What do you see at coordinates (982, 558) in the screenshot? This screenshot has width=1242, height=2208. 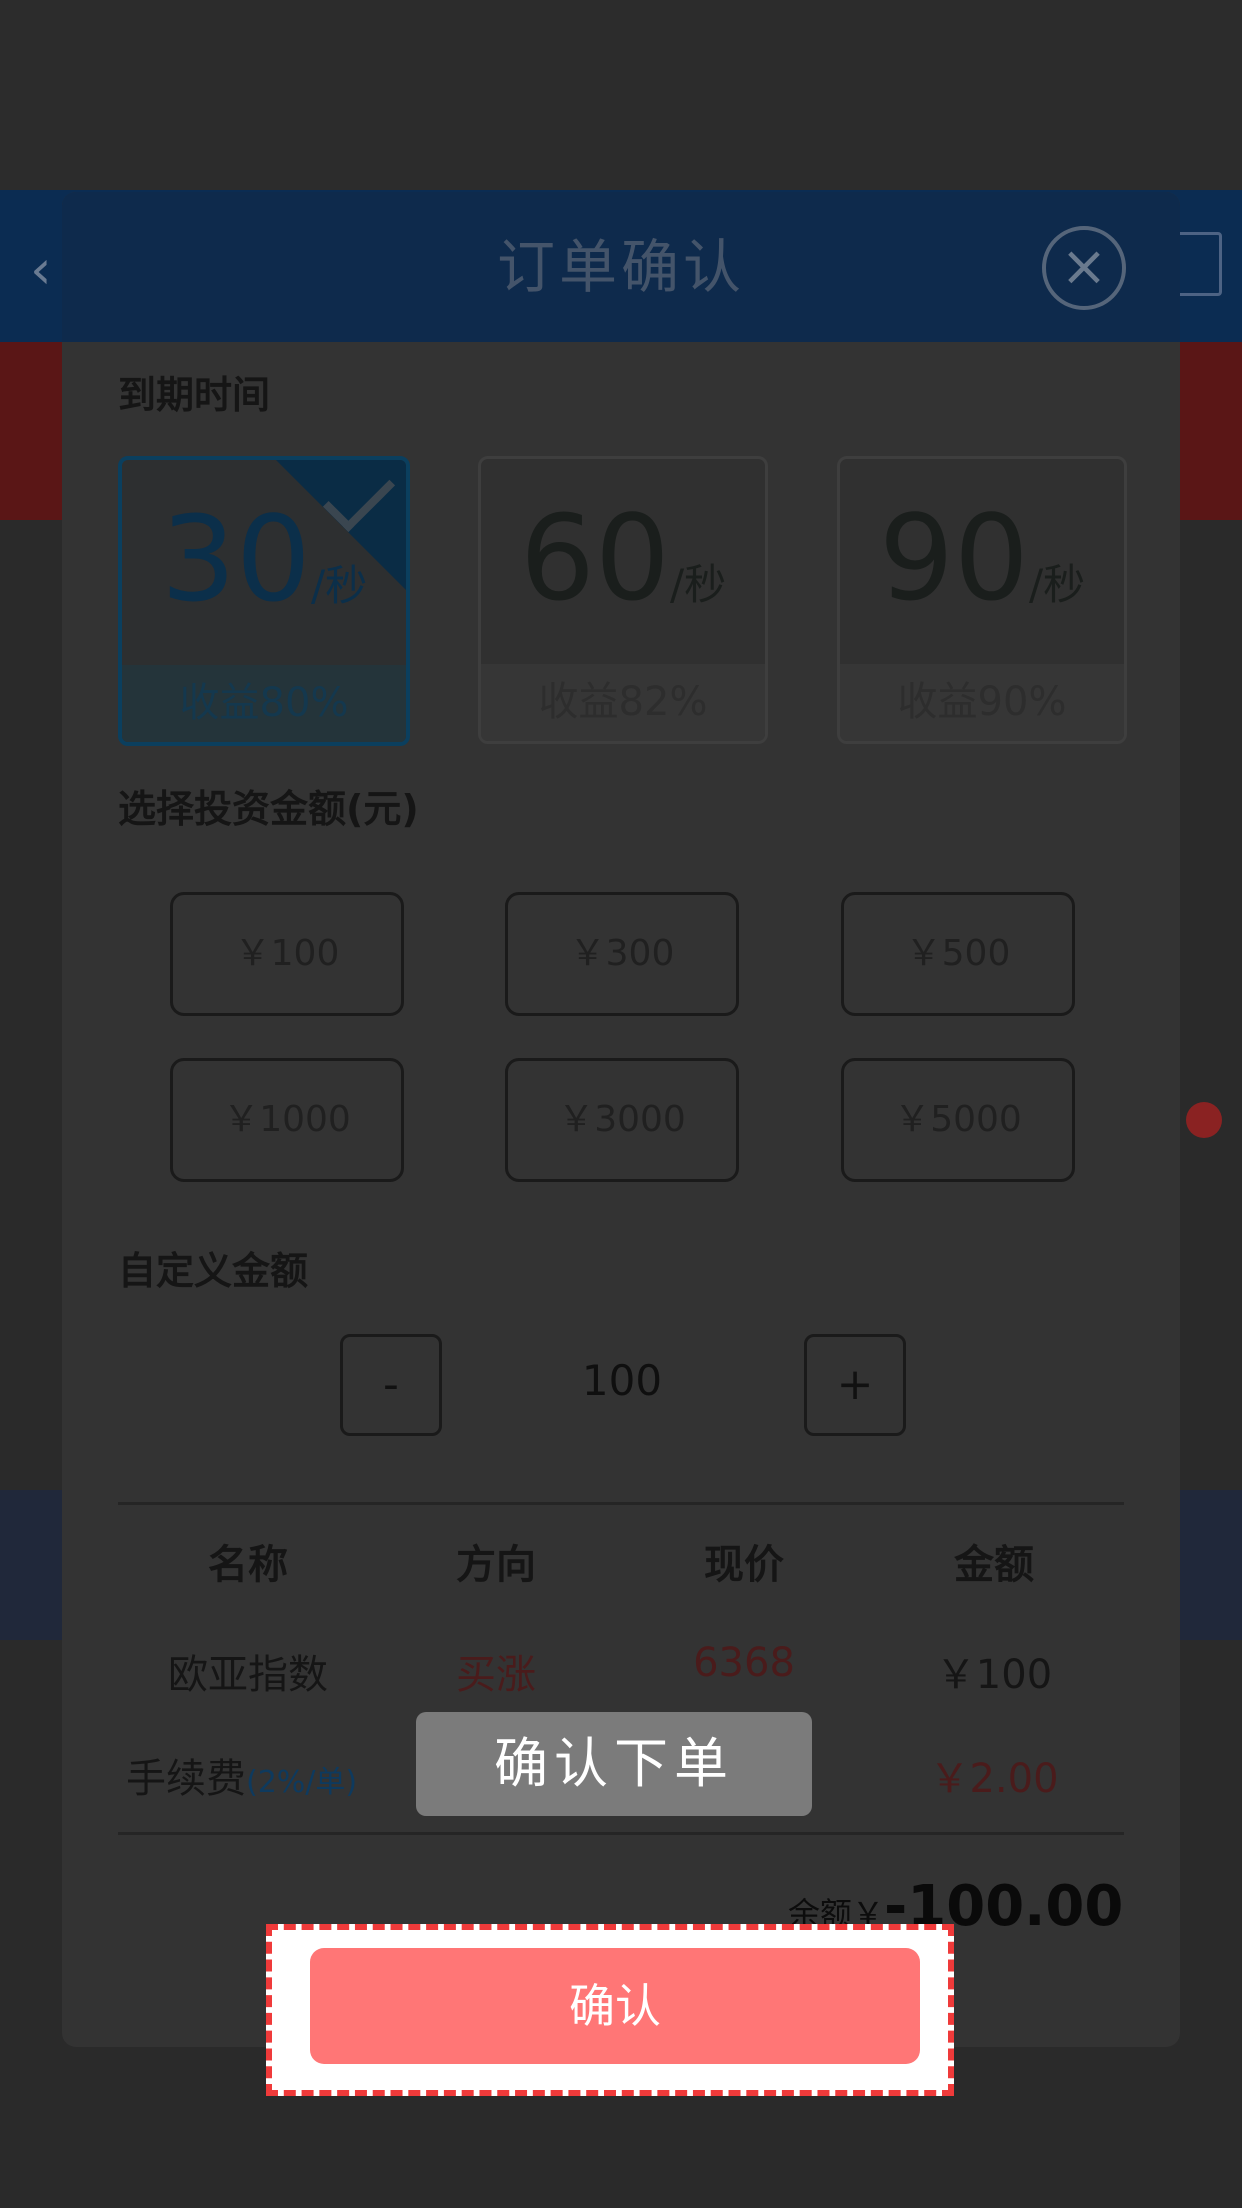 I see `time-value: 90/秒` at bounding box center [982, 558].